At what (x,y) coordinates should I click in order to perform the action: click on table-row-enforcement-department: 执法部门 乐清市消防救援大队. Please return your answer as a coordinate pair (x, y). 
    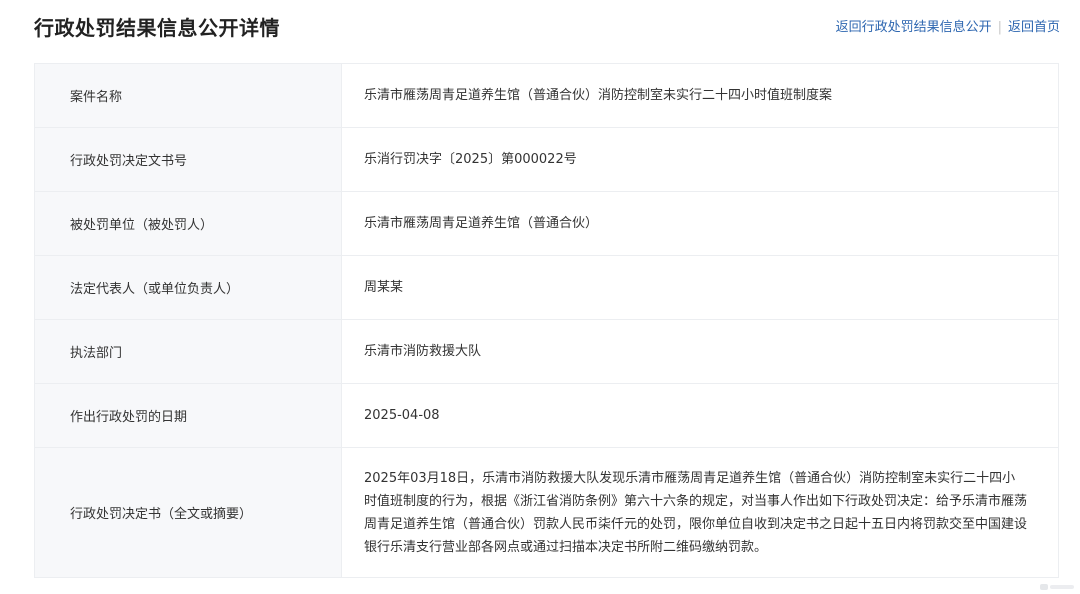
    Looking at the image, I should click on (546, 351).